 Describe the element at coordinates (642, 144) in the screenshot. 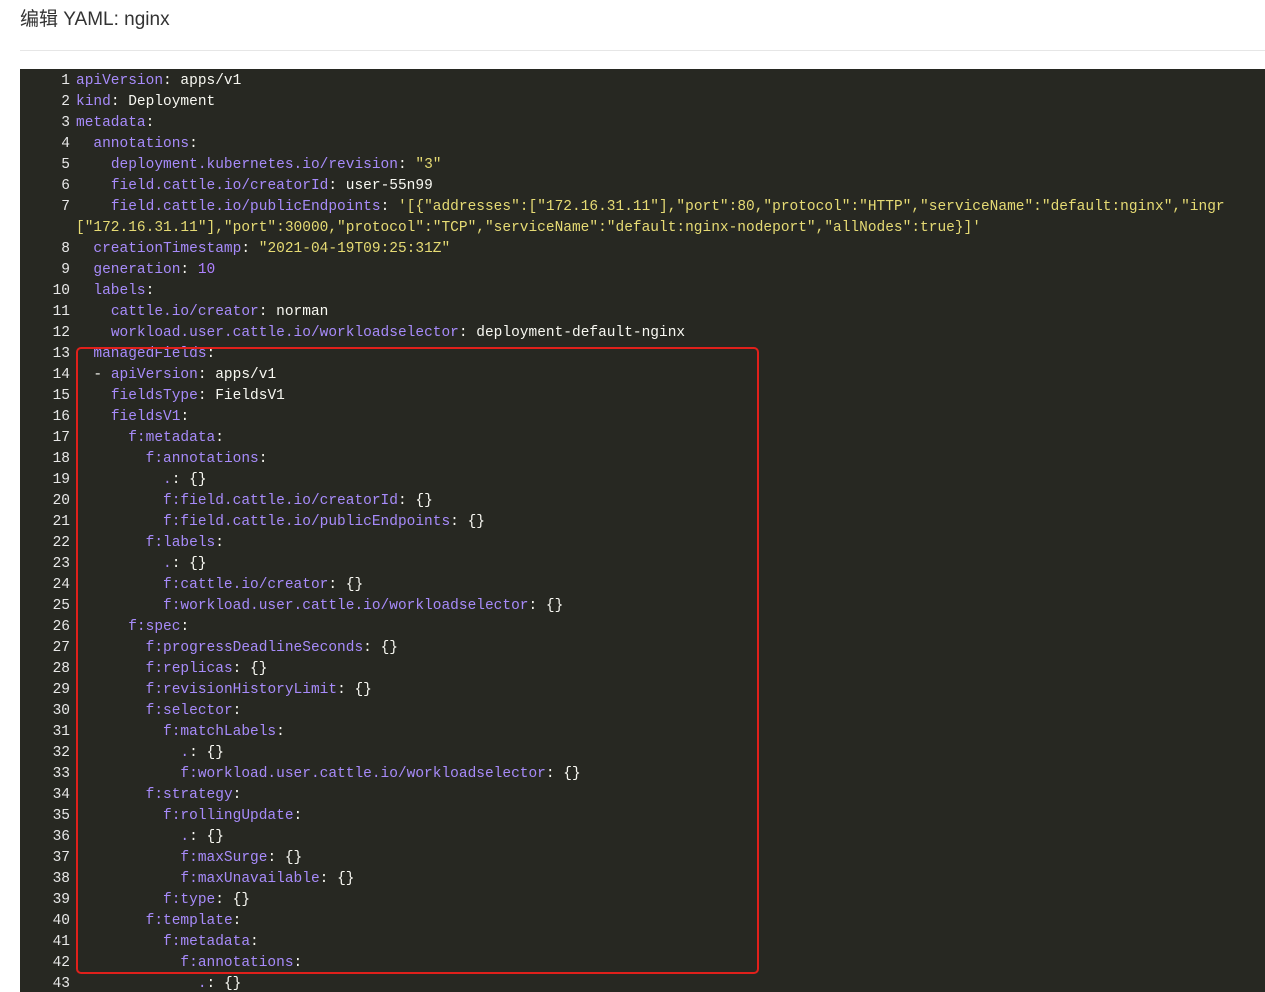

I see `code-line: 4 annotations:` at that location.